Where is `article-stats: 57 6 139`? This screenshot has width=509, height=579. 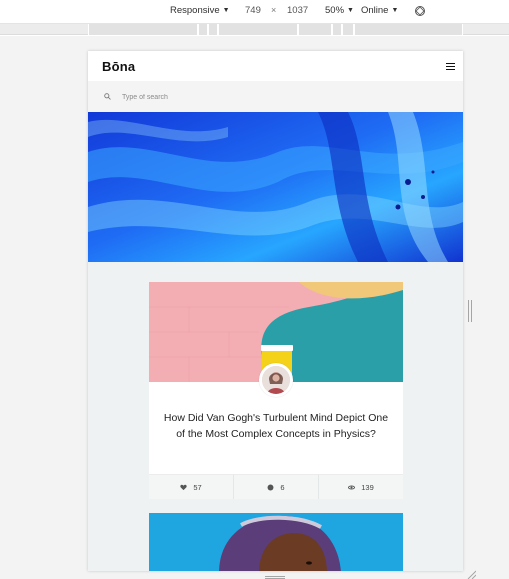 article-stats: 57 6 139 is located at coordinates (276, 486).